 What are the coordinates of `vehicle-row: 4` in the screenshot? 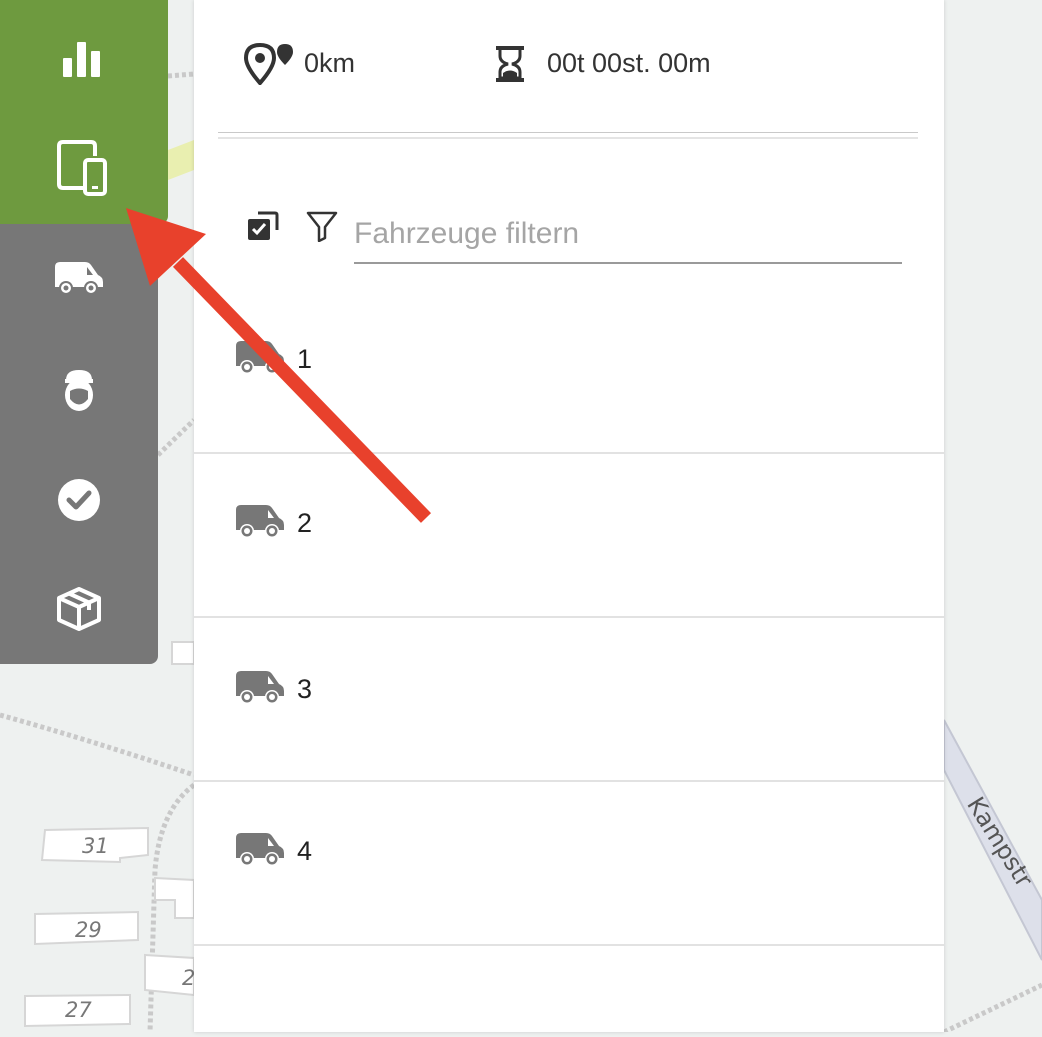 It's located at (569, 863).